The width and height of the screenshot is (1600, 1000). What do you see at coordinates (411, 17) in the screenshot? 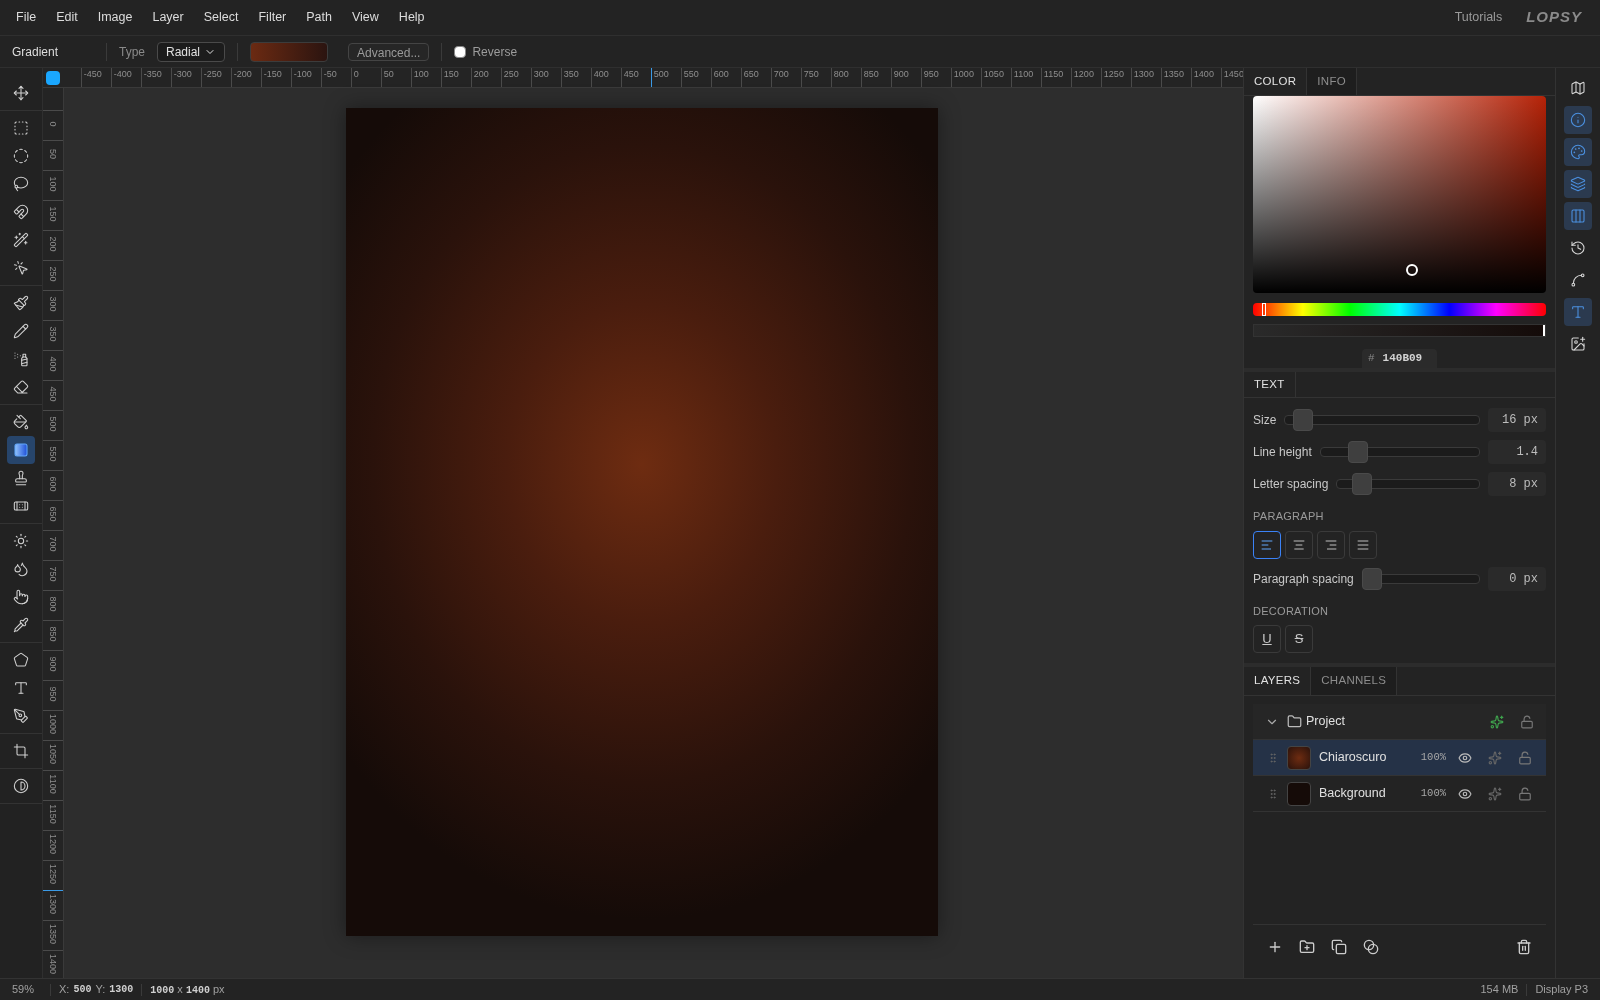
I see `menu-item: Help` at bounding box center [411, 17].